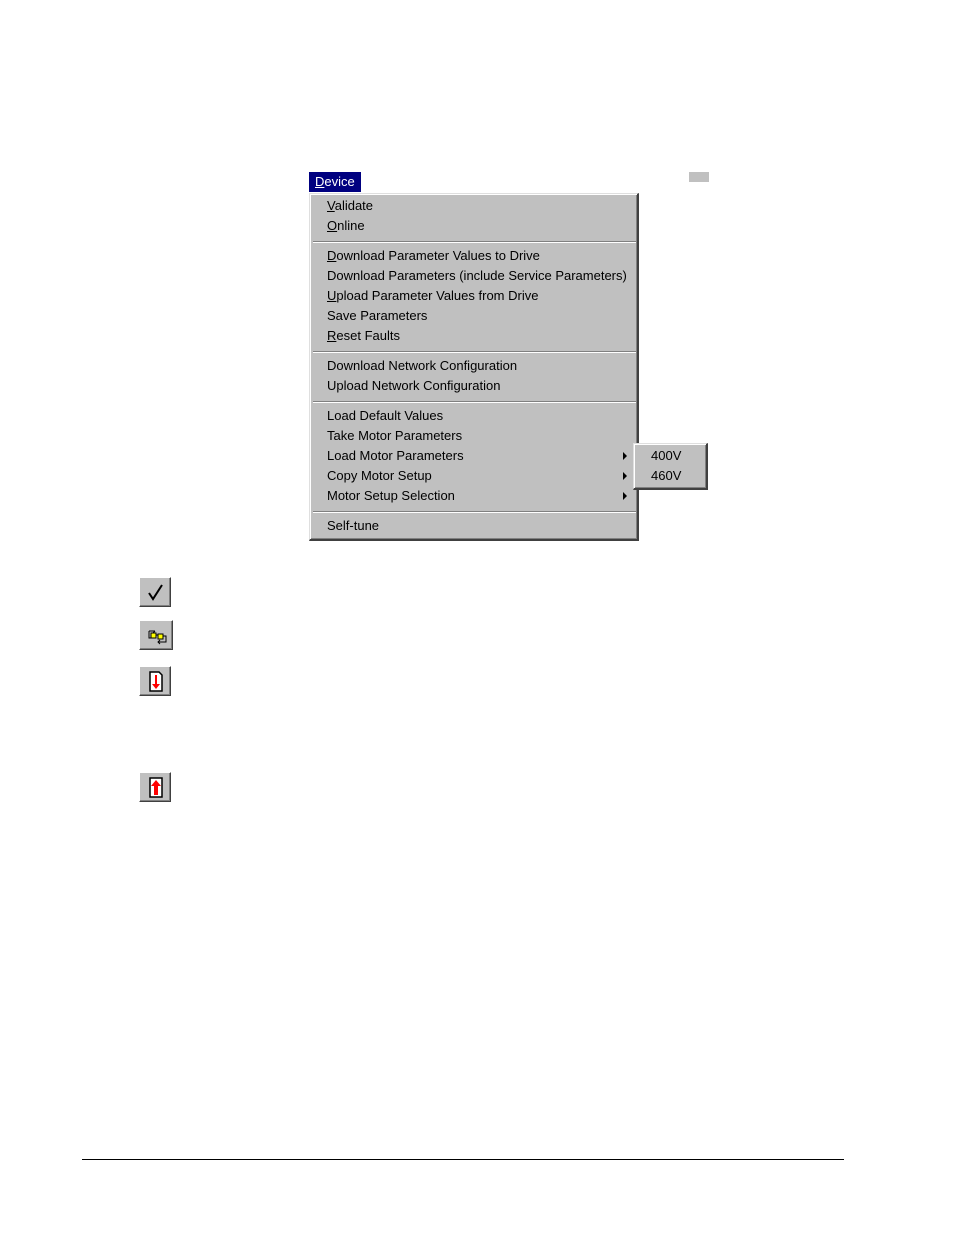  Describe the element at coordinates (385, 415) in the screenshot. I see `menu-item-label: Load Default Values` at that location.